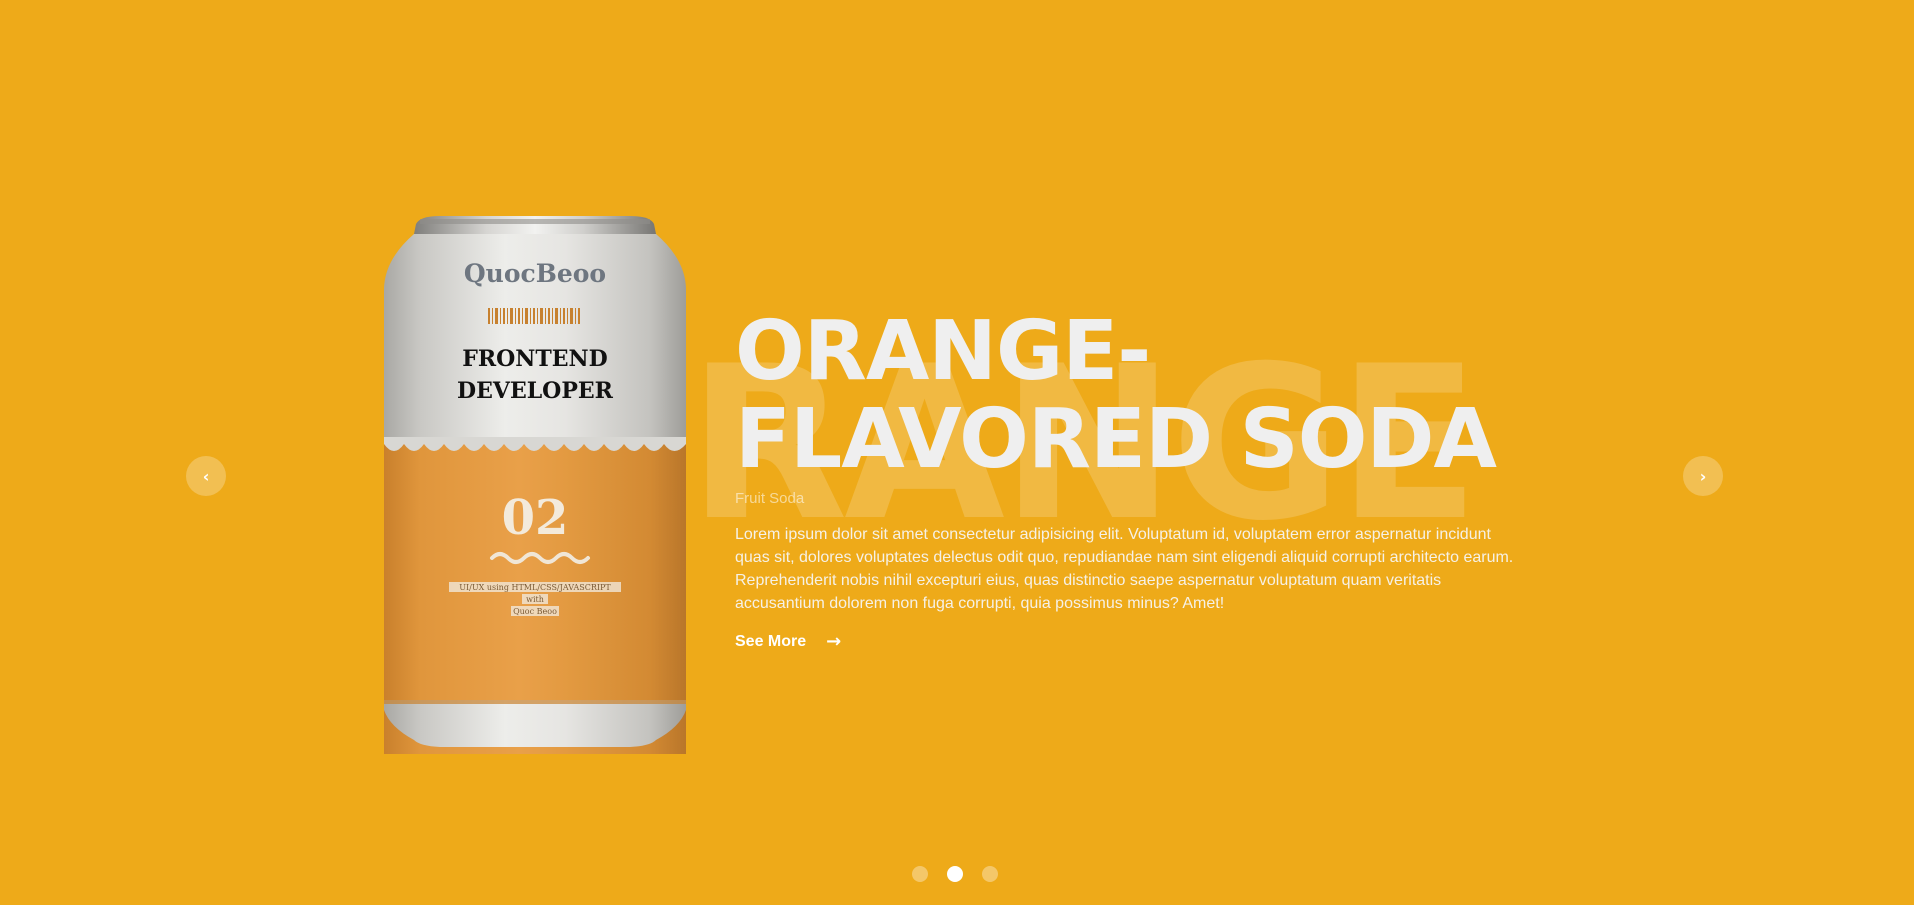 The height and width of the screenshot is (905, 1914). I want to click on prev-slide-button: ‹, so click(206, 476).